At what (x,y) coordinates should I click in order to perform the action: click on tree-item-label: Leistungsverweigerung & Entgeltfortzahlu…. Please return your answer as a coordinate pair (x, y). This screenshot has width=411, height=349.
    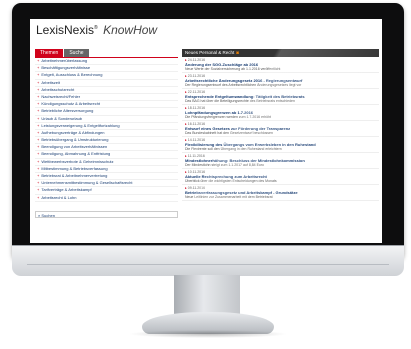
    Looking at the image, I should click on (80, 125).